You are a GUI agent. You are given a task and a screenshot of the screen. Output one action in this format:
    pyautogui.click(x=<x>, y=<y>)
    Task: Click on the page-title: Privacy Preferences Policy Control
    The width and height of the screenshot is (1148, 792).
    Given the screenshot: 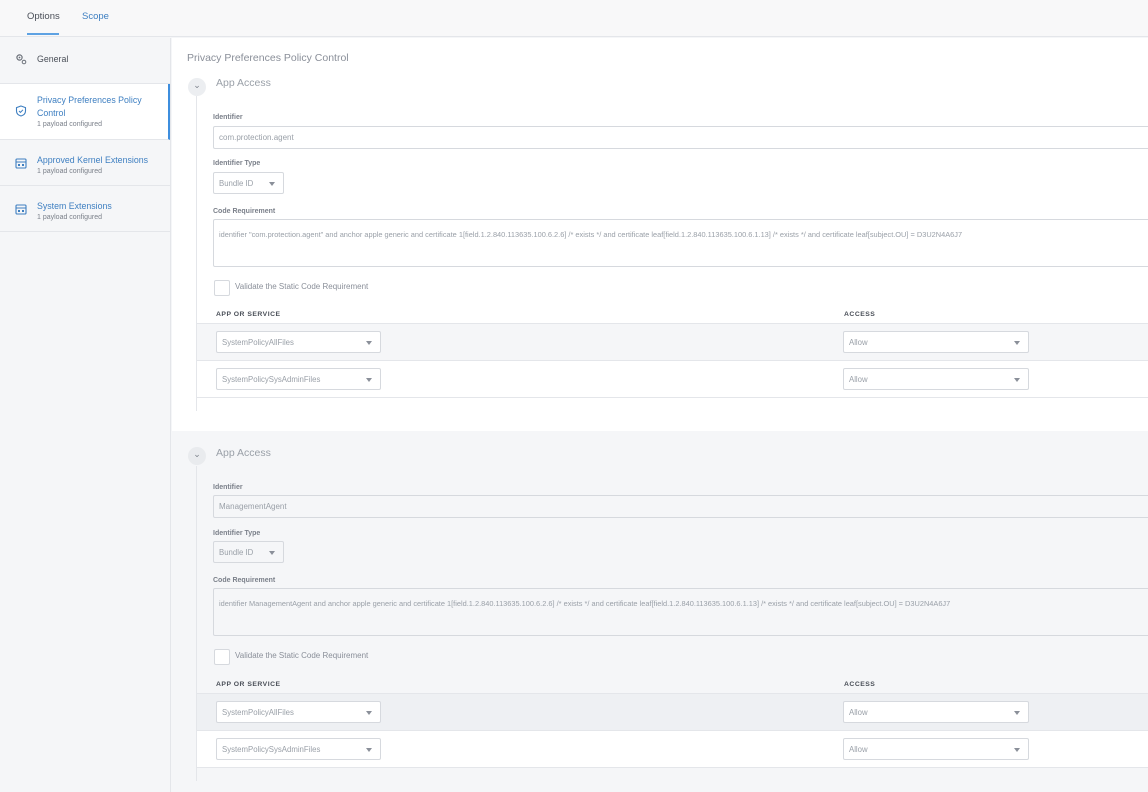 What is the action you would take?
    pyautogui.click(x=268, y=58)
    